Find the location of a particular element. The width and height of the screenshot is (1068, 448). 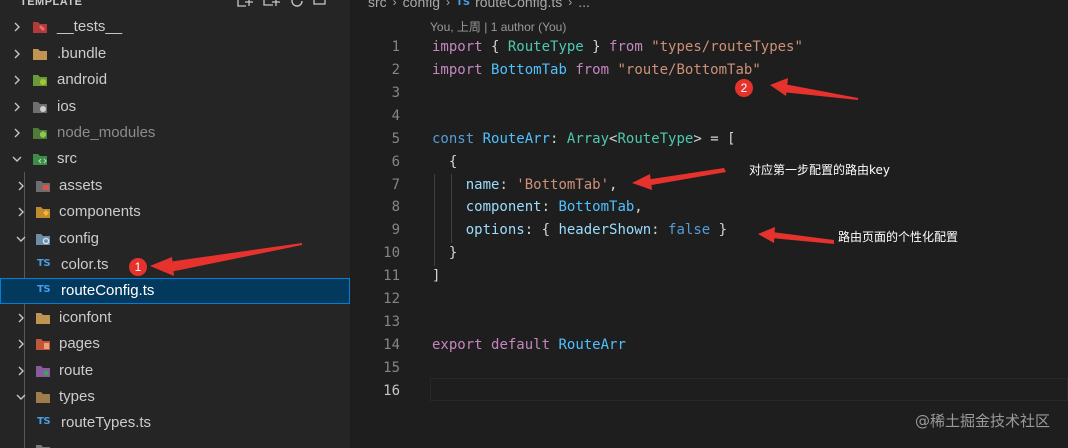

token-property: component is located at coordinates (503, 207).